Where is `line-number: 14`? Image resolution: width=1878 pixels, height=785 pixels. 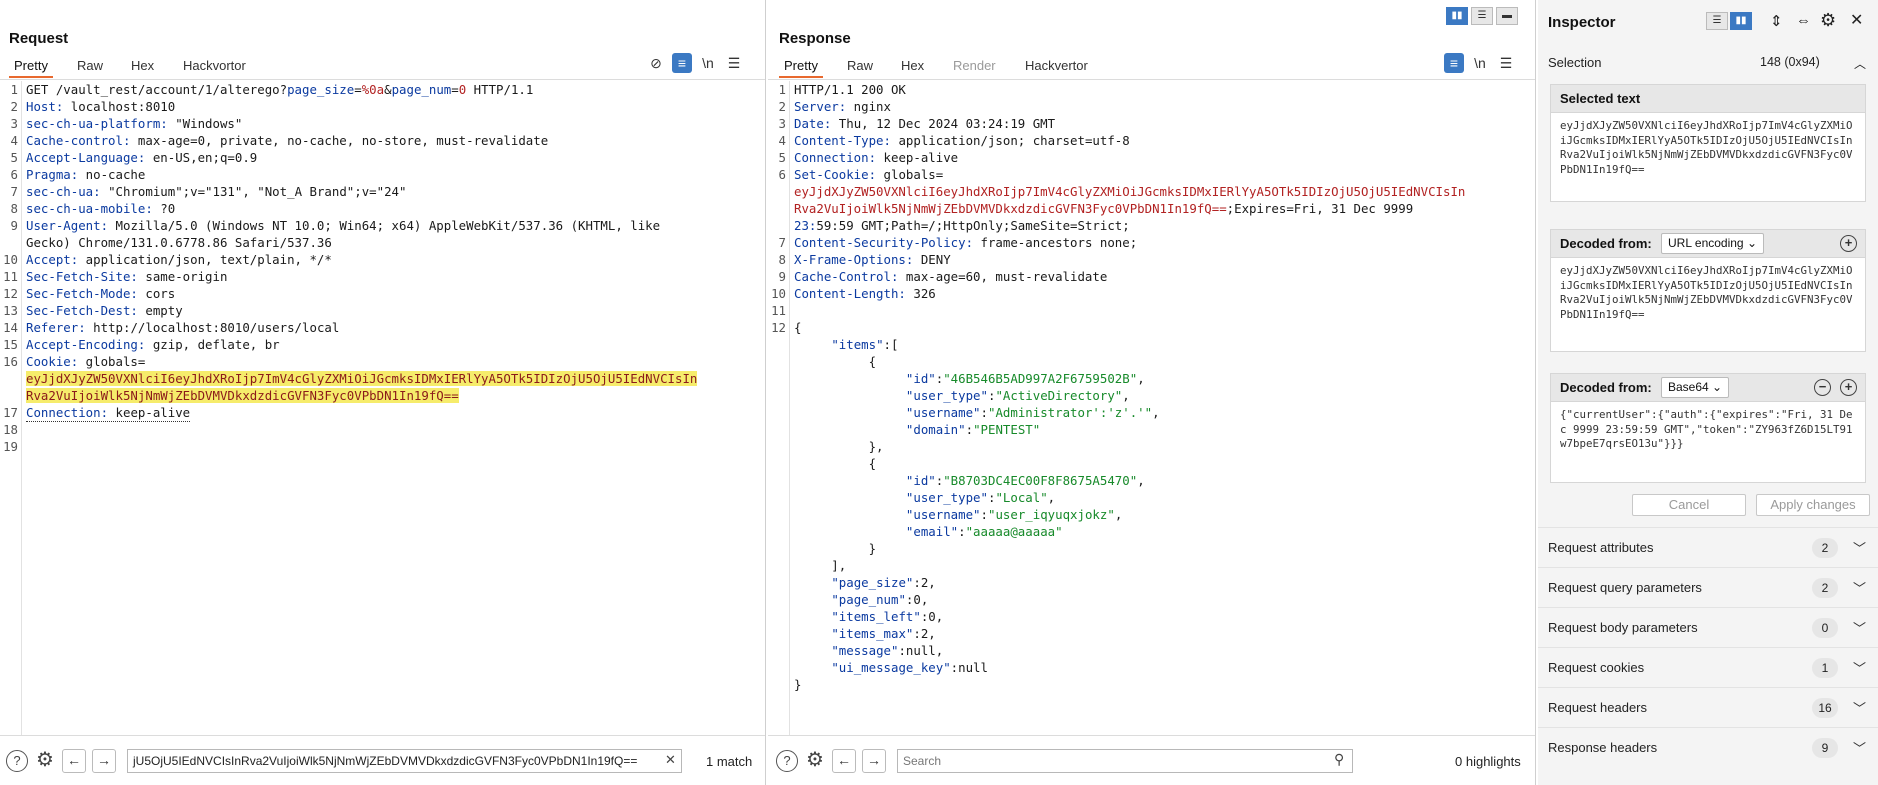 line-number: 14 is located at coordinates (10, 327).